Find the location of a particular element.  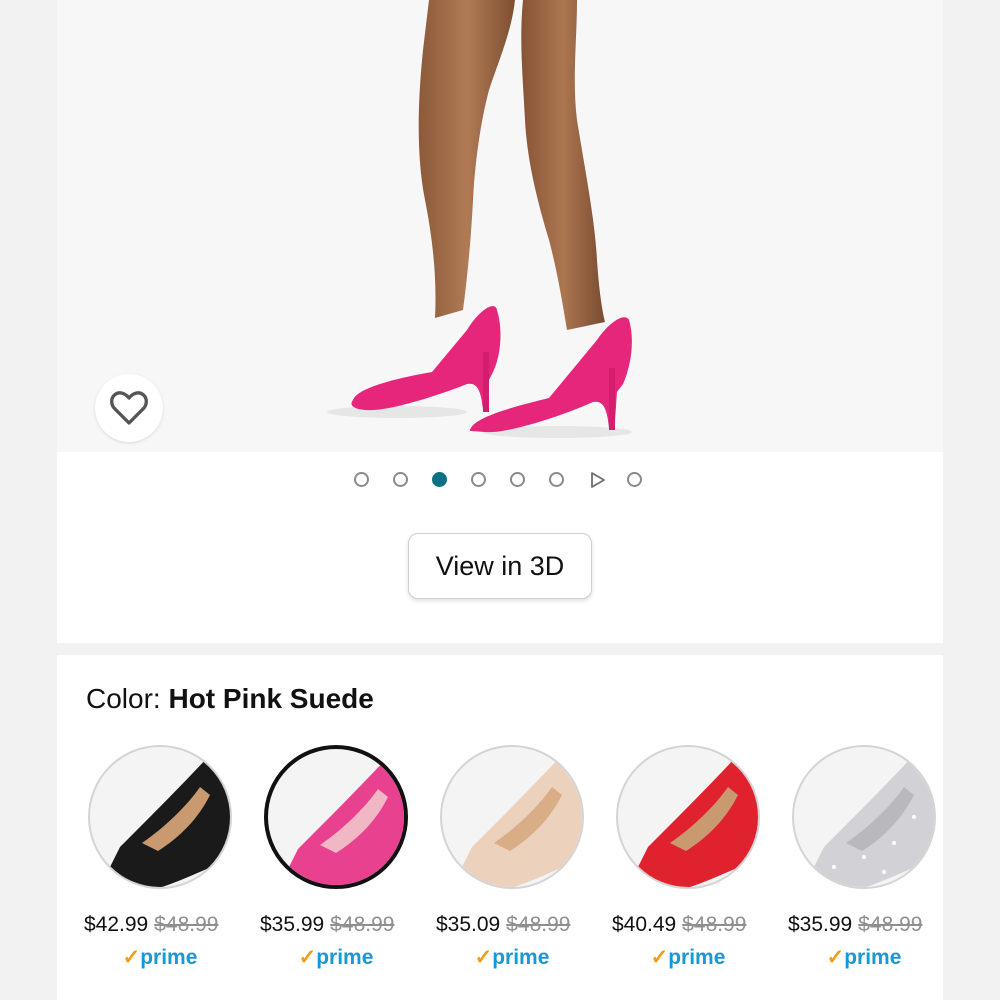

view-in-3d-button: View in 3D is located at coordinates (500, 566).